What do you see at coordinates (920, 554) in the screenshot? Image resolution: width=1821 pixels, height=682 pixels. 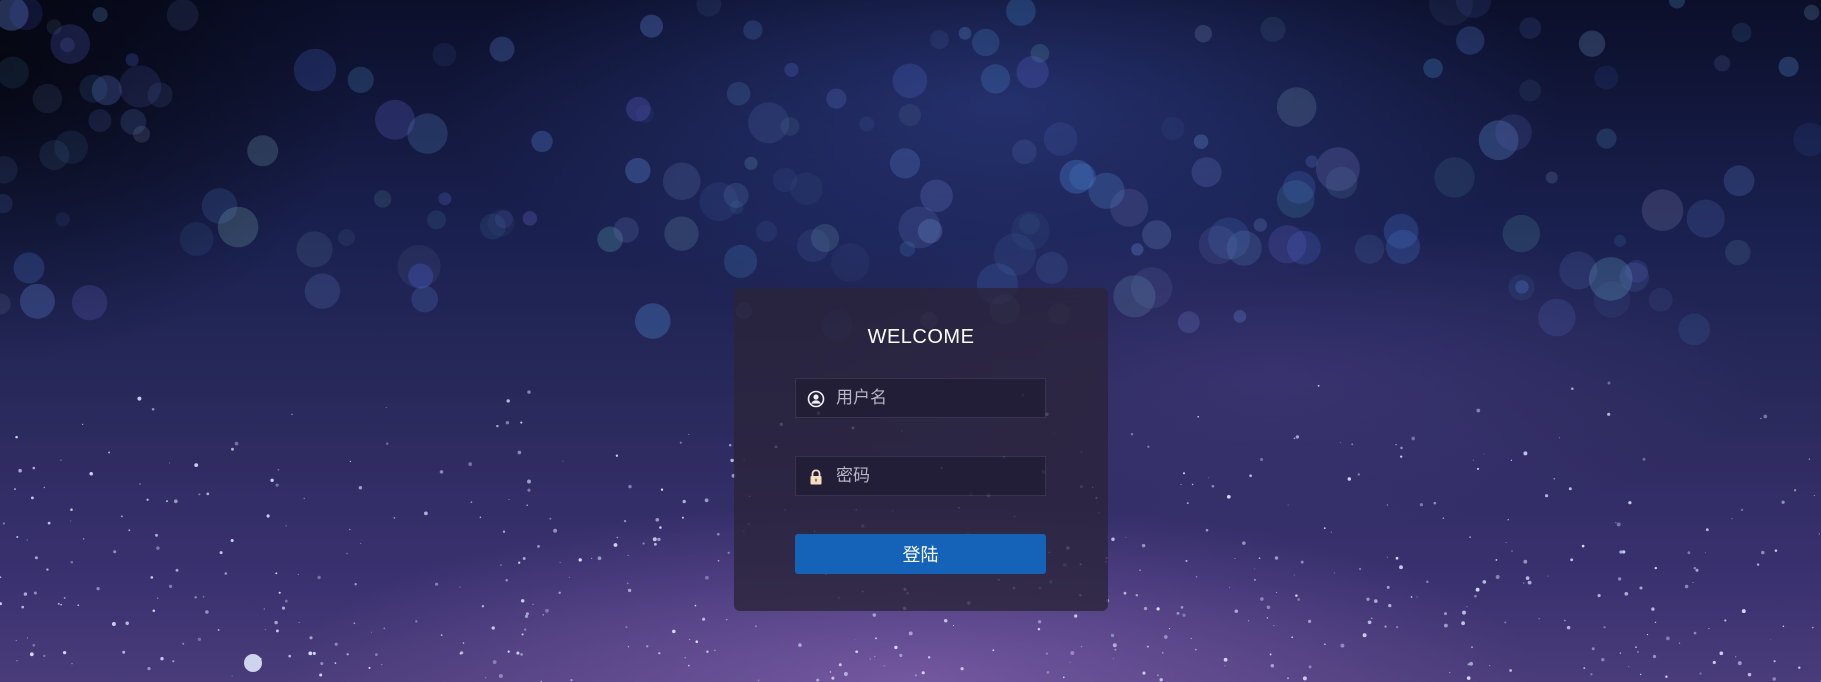 I see `login-button: 登陆` at bounding box center [920, 554].